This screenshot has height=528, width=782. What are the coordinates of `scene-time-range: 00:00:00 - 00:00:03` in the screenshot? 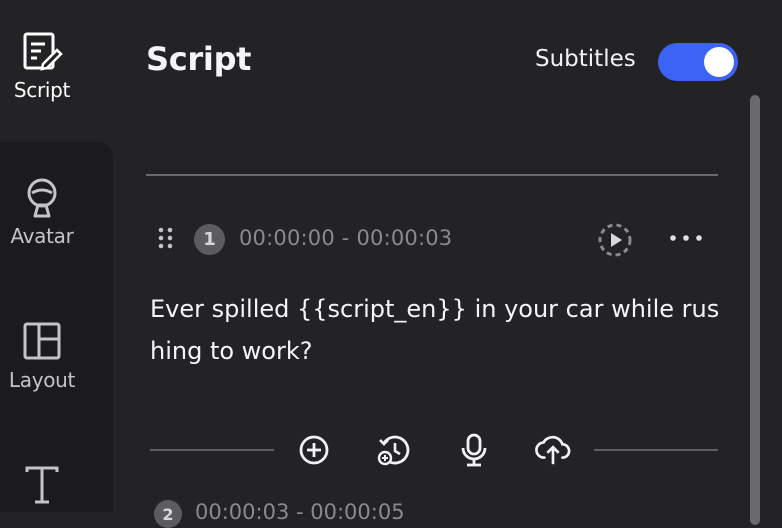 It's located at (346, 238).